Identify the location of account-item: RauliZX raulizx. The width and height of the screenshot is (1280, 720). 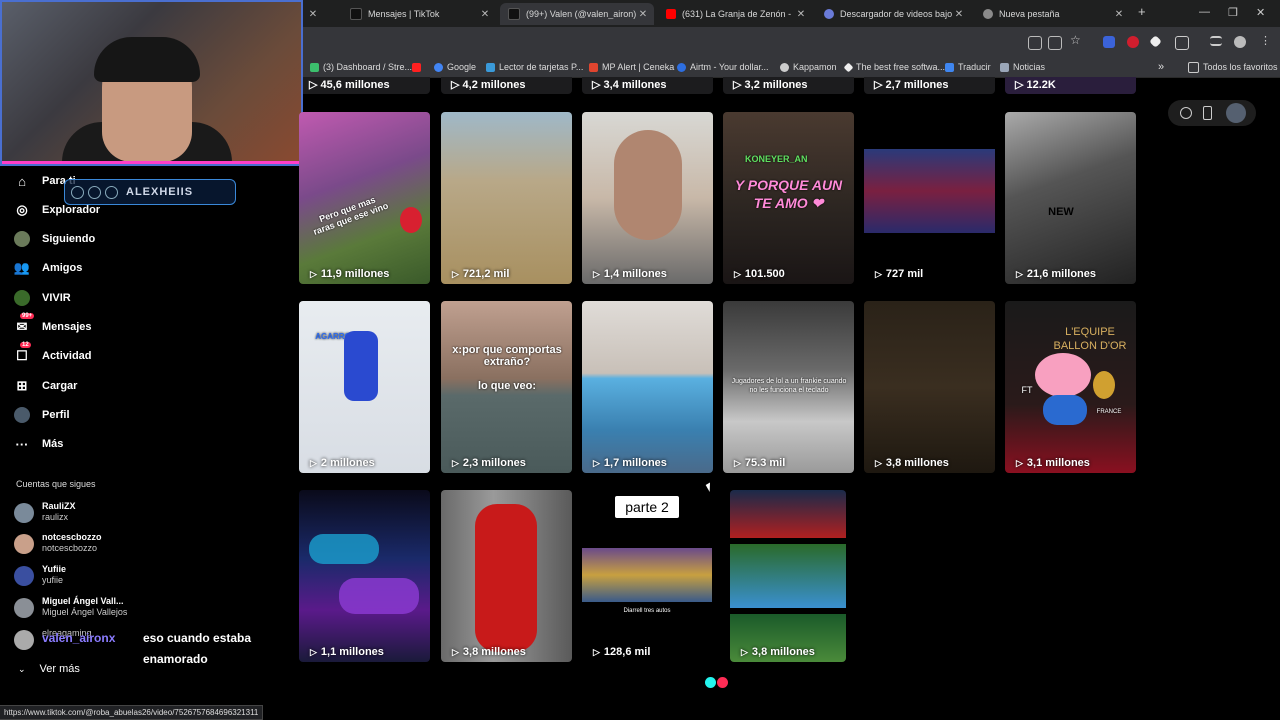
(45, 512).